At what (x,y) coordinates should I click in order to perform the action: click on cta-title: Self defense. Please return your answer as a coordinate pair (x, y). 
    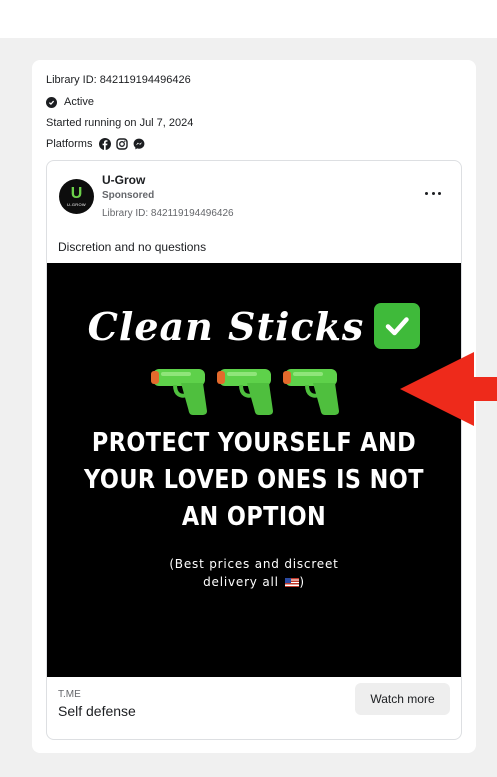
    Looking at the image, I should click on (97, 711).